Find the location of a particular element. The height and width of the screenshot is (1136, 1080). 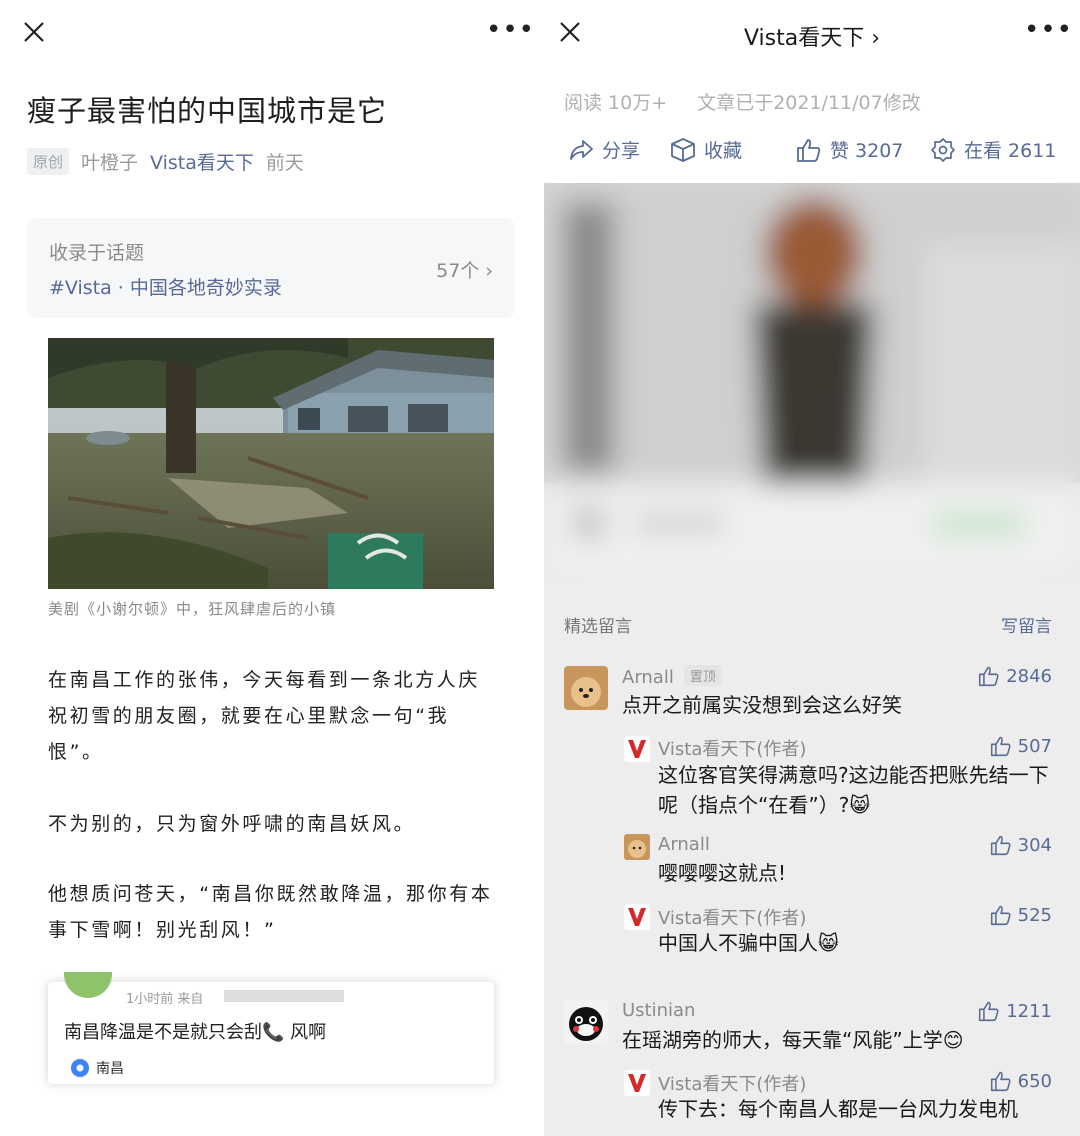

article-meta: 原创 叶橙子 Vista看天下 前天 is located at coordinates (165, 161).